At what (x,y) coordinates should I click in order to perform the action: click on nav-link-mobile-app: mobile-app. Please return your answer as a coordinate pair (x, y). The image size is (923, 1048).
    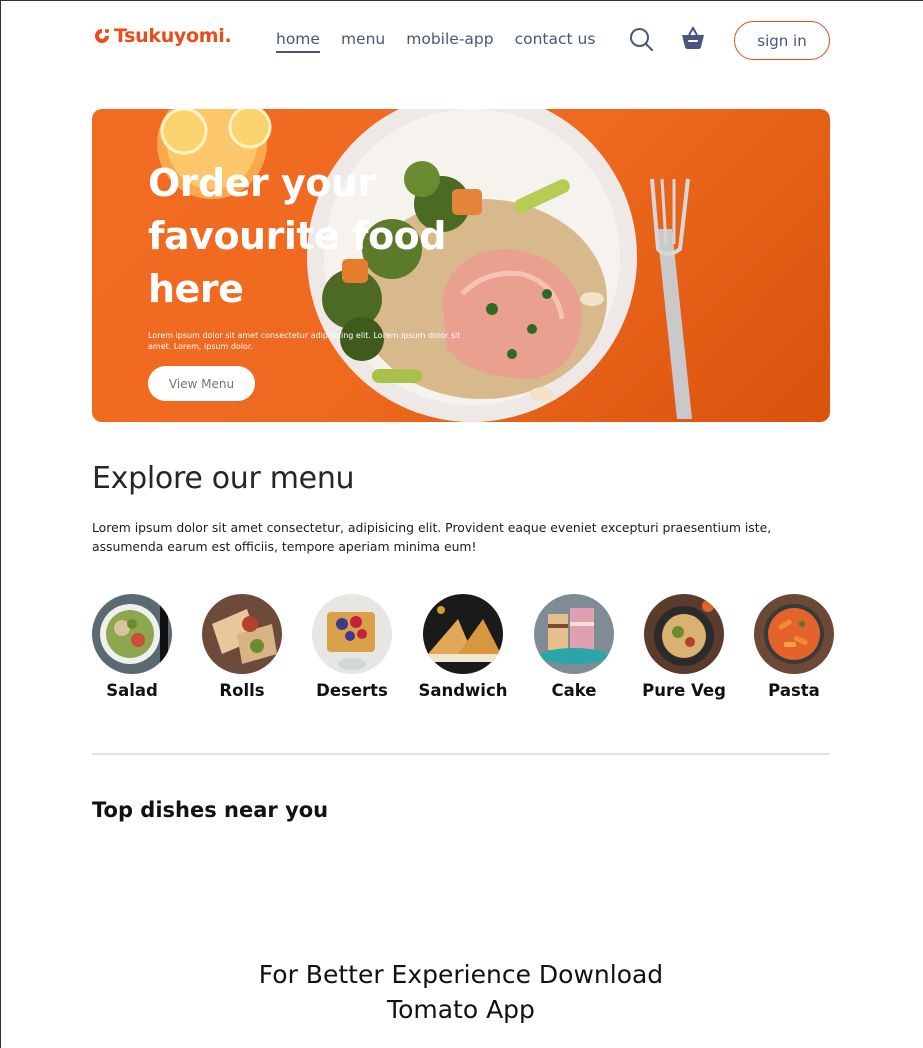
    Looking at the image, I should click on (449, 41).